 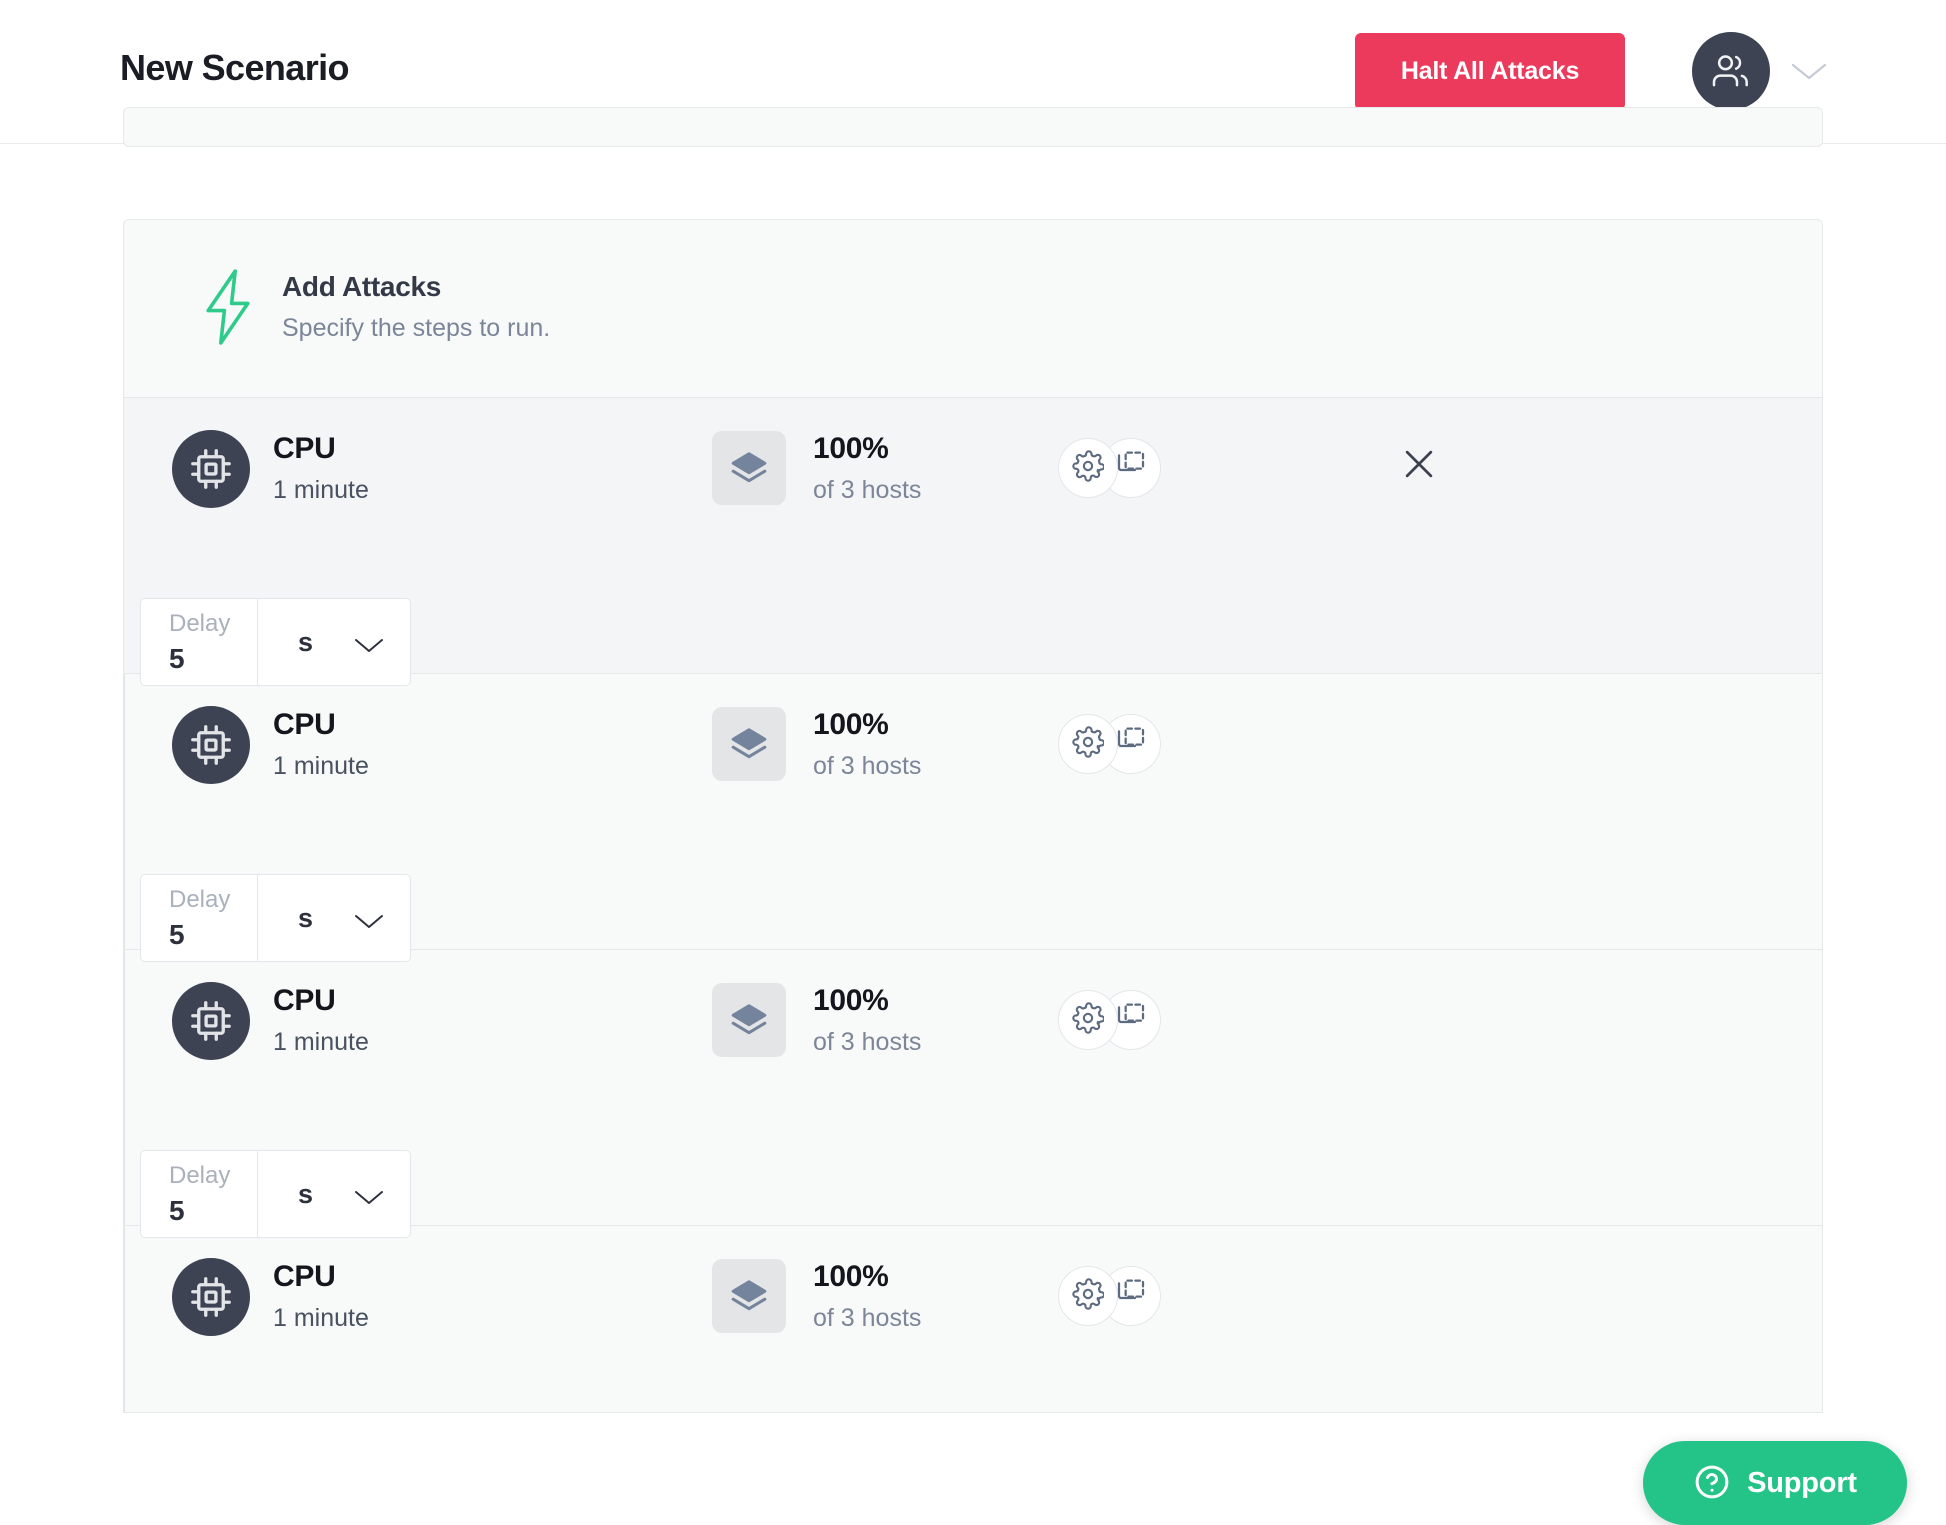 I want to click on lightning-bolt-icon, so click(x=228, y=307).